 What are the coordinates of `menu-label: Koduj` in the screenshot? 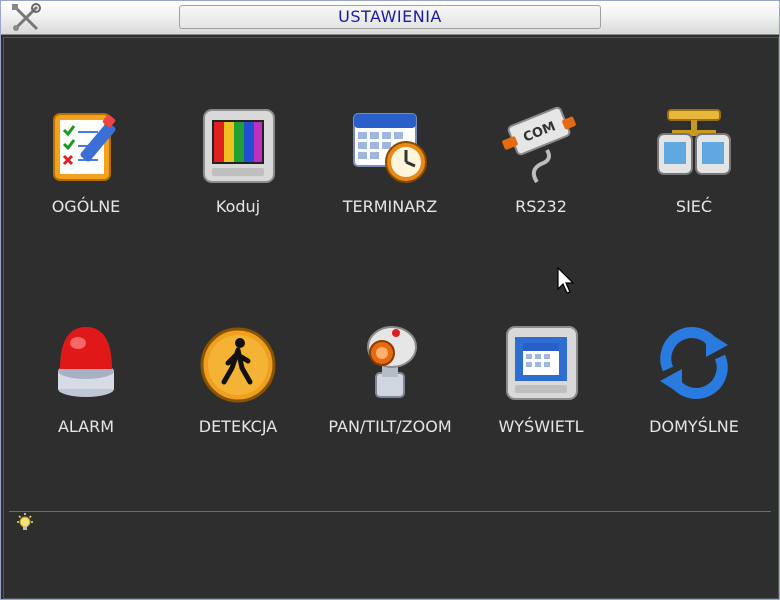 It's located at (238, 206).